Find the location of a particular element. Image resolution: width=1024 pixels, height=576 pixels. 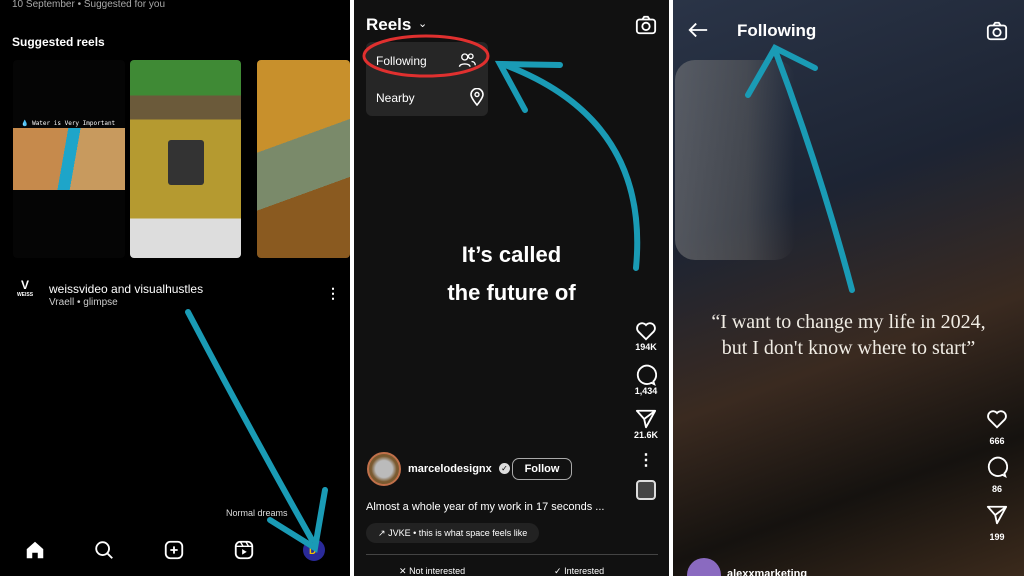

thumbnail-image is located at coordinates (69, 159).